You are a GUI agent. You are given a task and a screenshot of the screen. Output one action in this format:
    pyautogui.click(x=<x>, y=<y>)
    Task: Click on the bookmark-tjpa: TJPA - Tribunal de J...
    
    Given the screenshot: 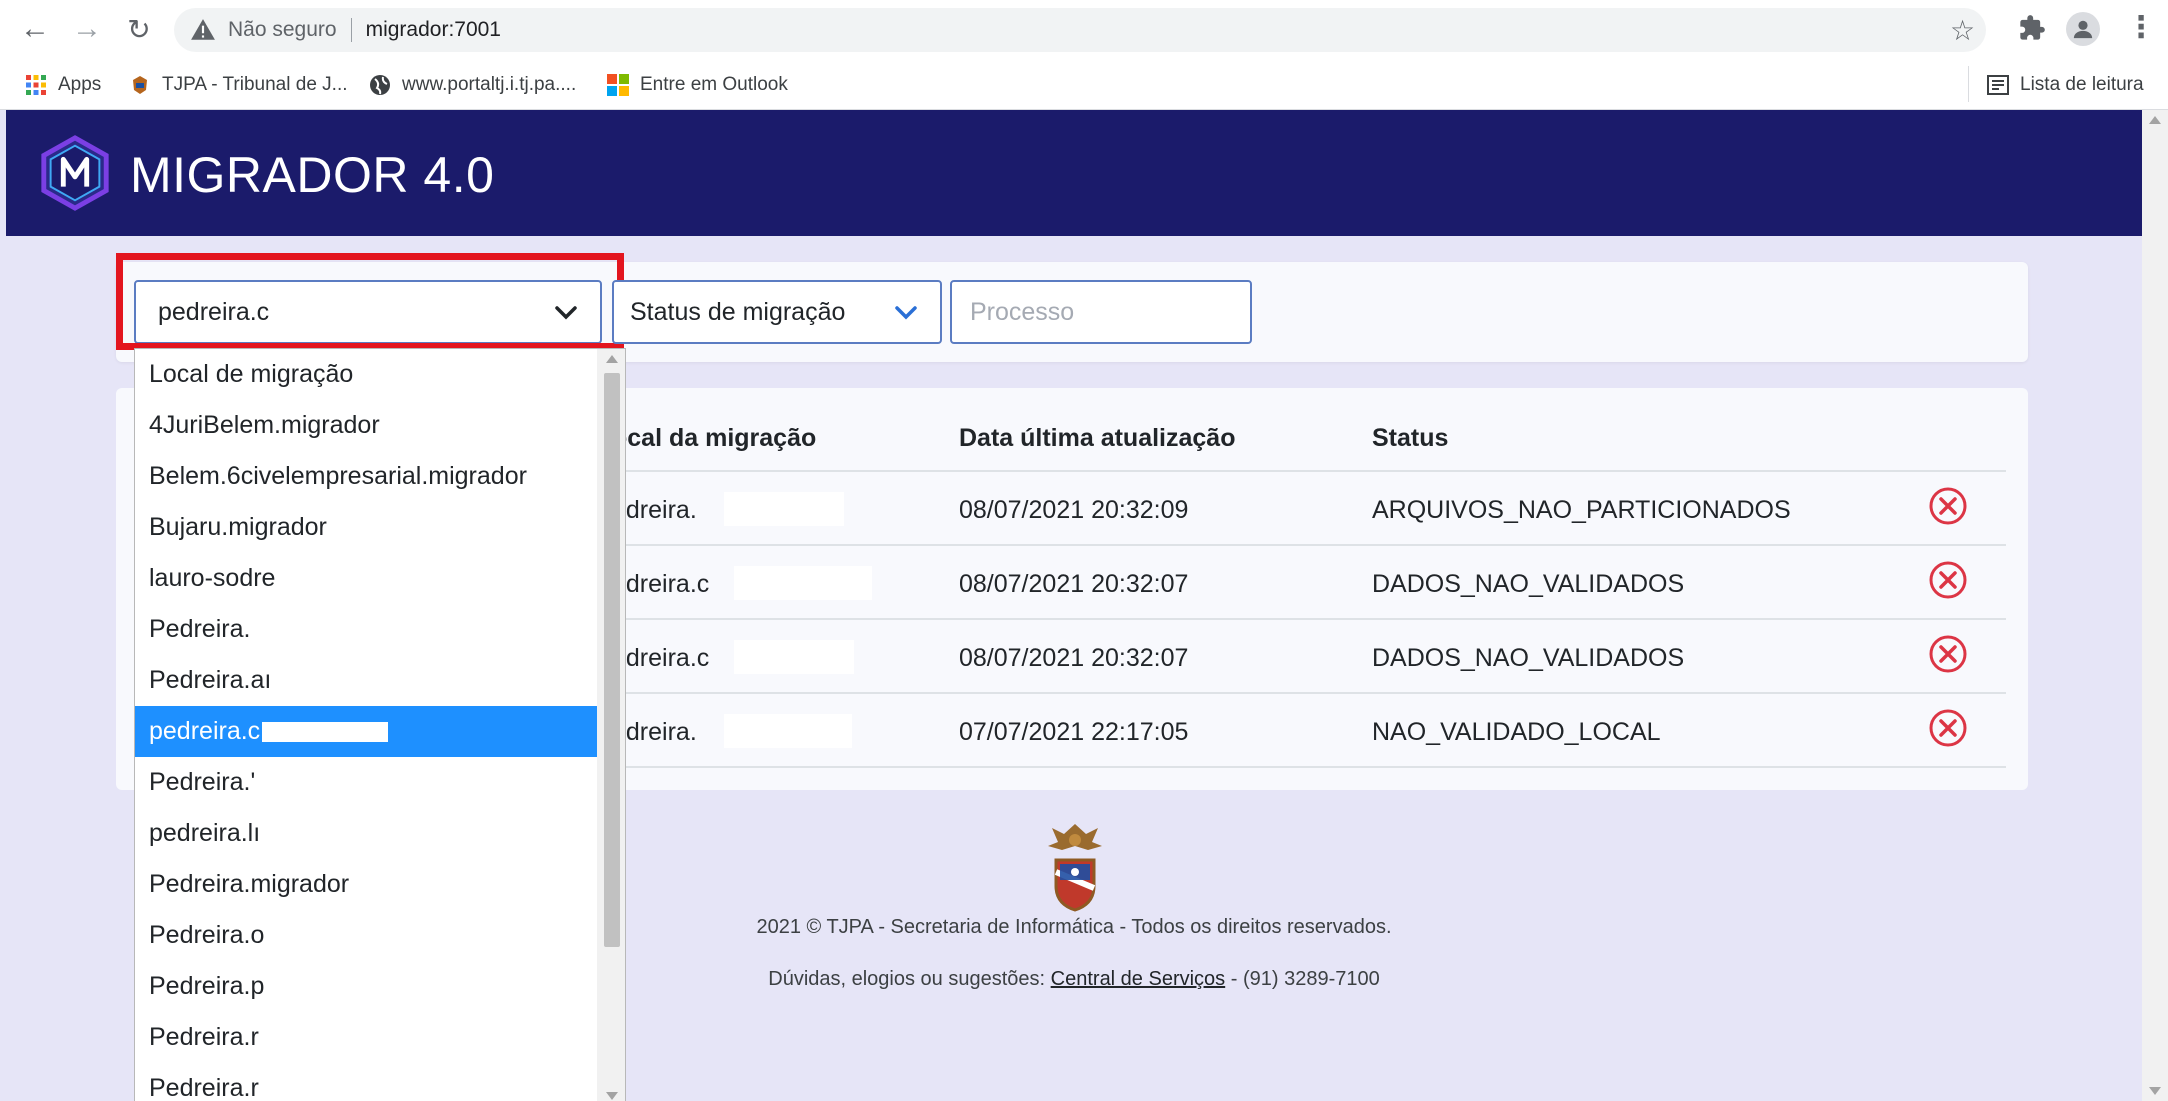 What is the action you would take?
    pyautogui.click(x=238, y=85)
    